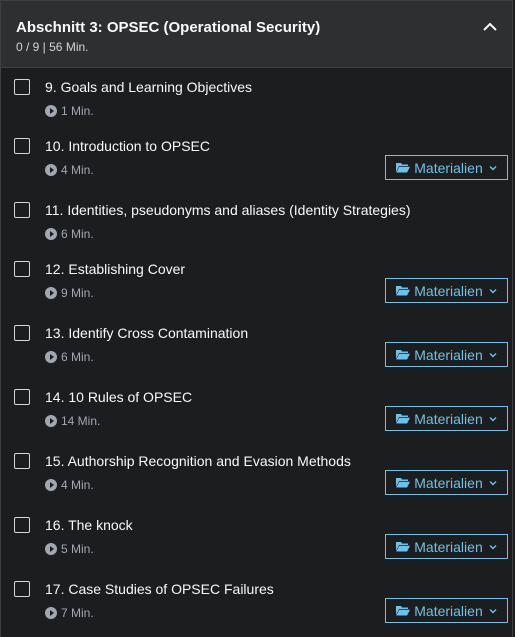 The image size is (515, 637). I want to click on lecture-duration: 9 Min., so click(69, 293).